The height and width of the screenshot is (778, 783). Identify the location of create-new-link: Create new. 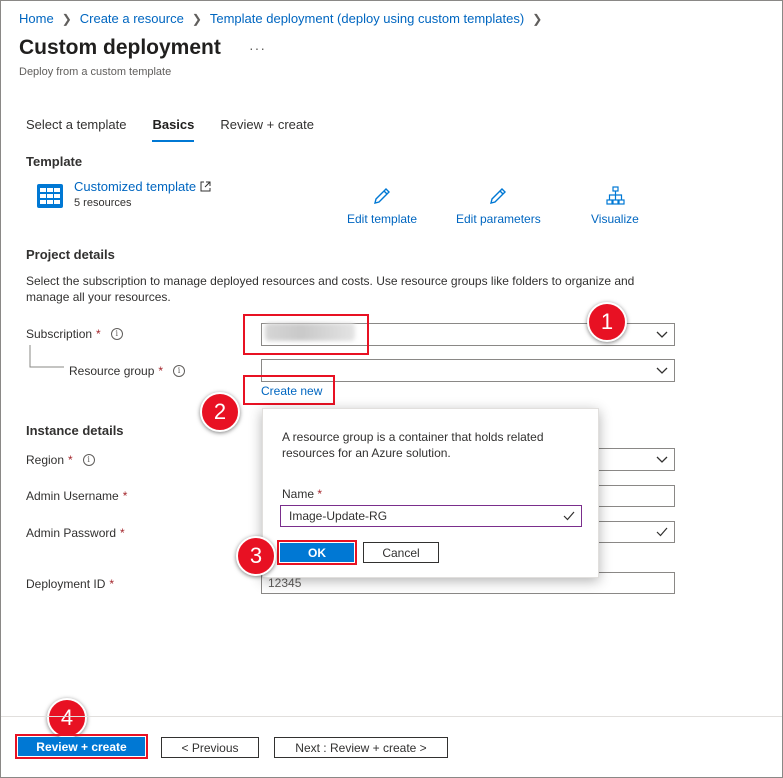
(291, 391).